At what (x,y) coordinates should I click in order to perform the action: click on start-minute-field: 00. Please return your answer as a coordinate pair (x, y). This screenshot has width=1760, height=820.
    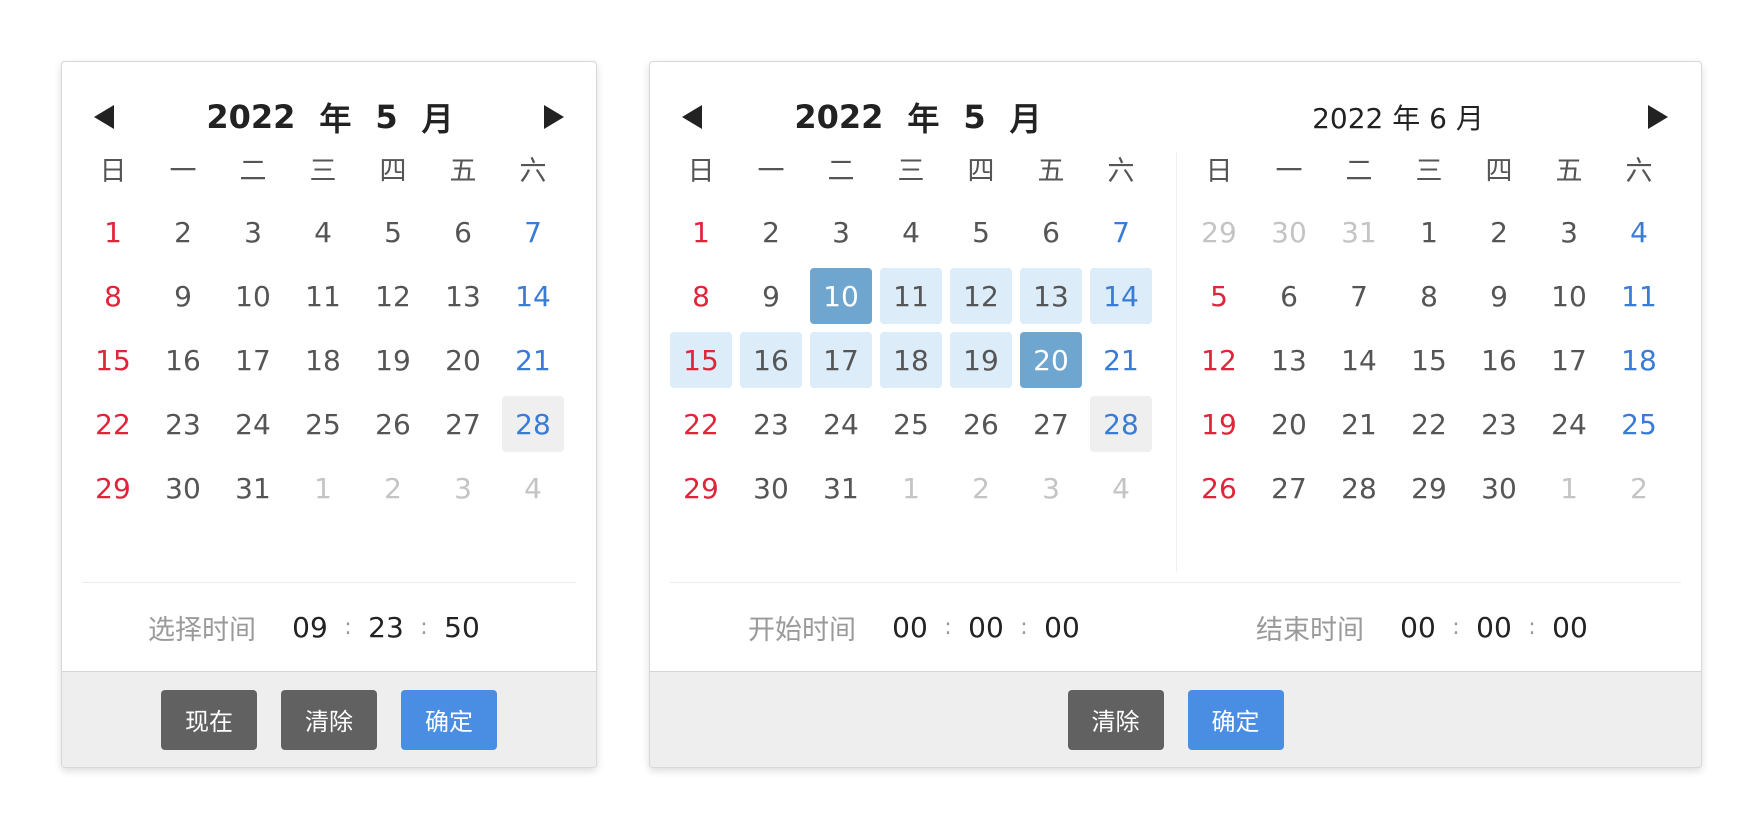
    Looking at the image, I should click on (986, 627).